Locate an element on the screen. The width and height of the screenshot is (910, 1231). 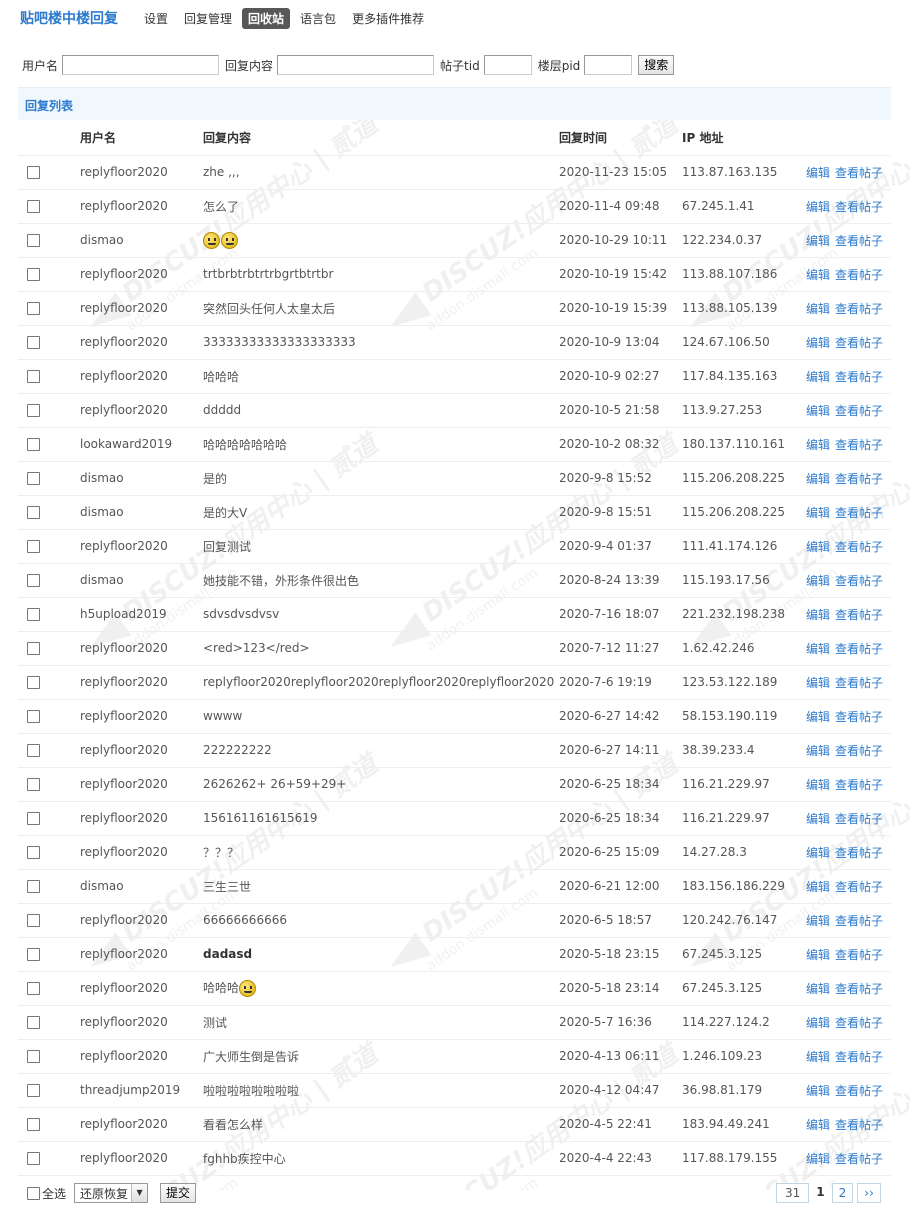
tid-input is located at coordinates (507, 65).